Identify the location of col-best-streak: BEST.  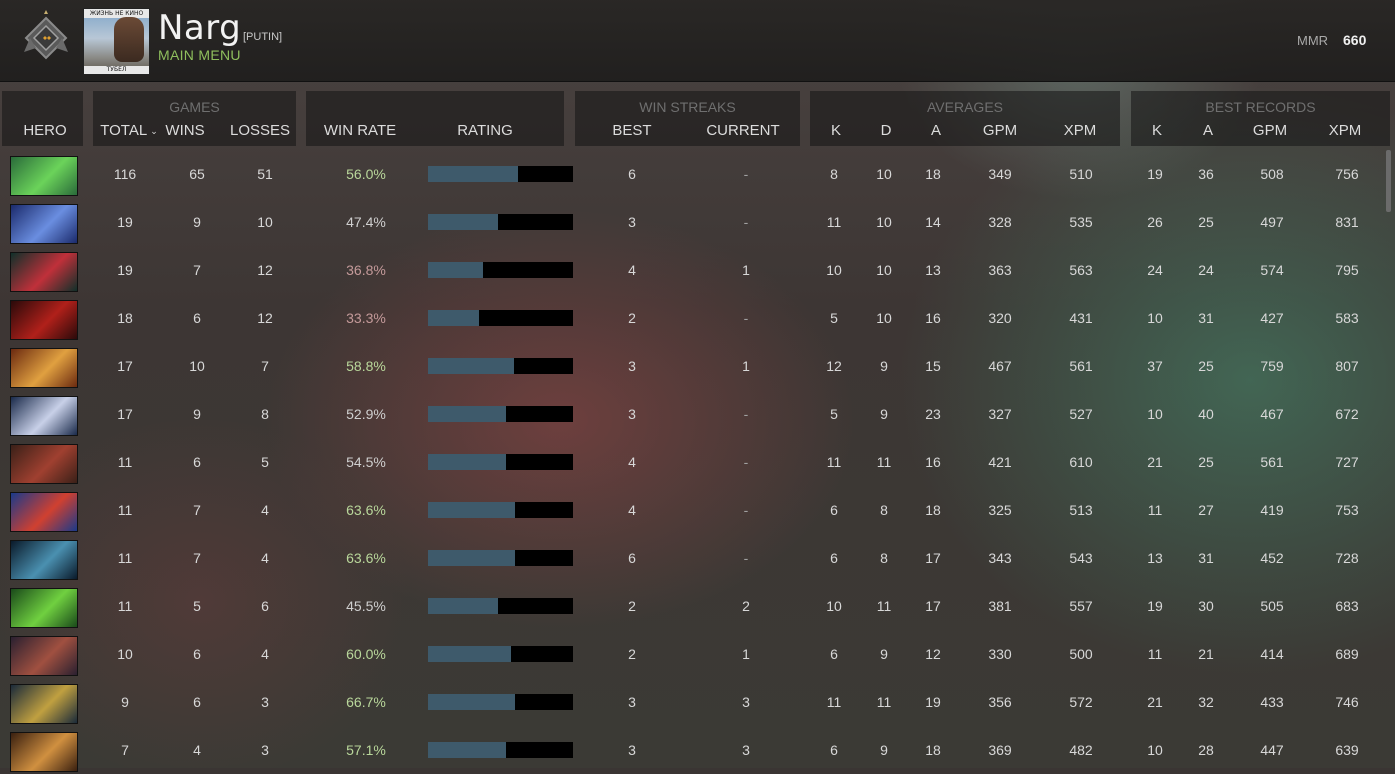
(632, 130).